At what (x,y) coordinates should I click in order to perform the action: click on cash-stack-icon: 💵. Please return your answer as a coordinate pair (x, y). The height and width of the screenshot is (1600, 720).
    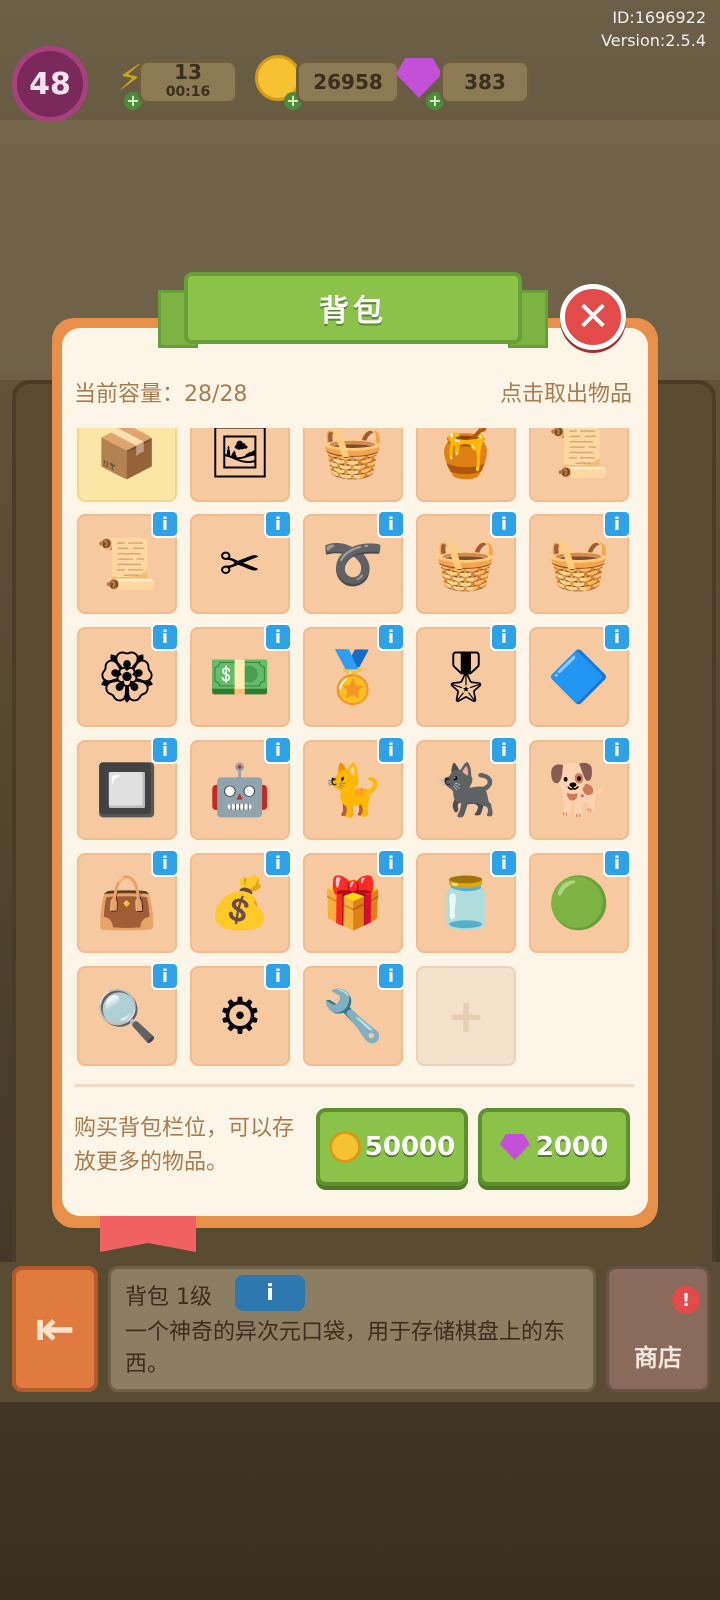
    Looking at the image, I should click on (240, 676).